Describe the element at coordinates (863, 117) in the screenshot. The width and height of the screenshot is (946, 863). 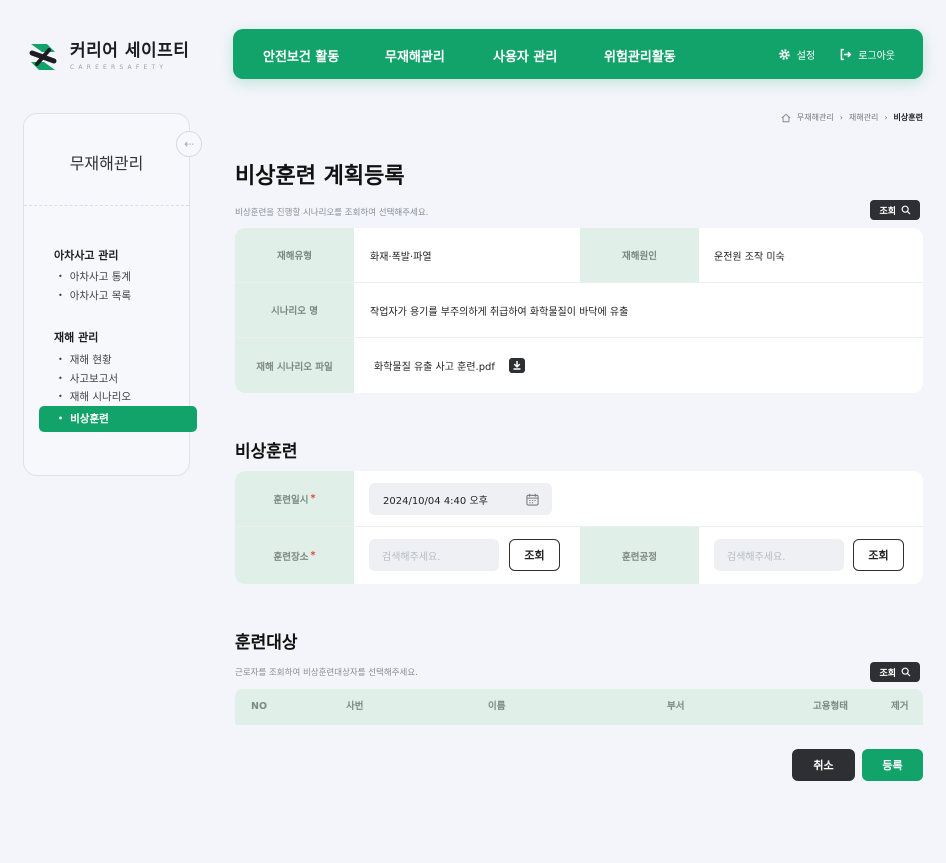
I see `breadcrumb-accident-mgmt: 재해관리` at that location.